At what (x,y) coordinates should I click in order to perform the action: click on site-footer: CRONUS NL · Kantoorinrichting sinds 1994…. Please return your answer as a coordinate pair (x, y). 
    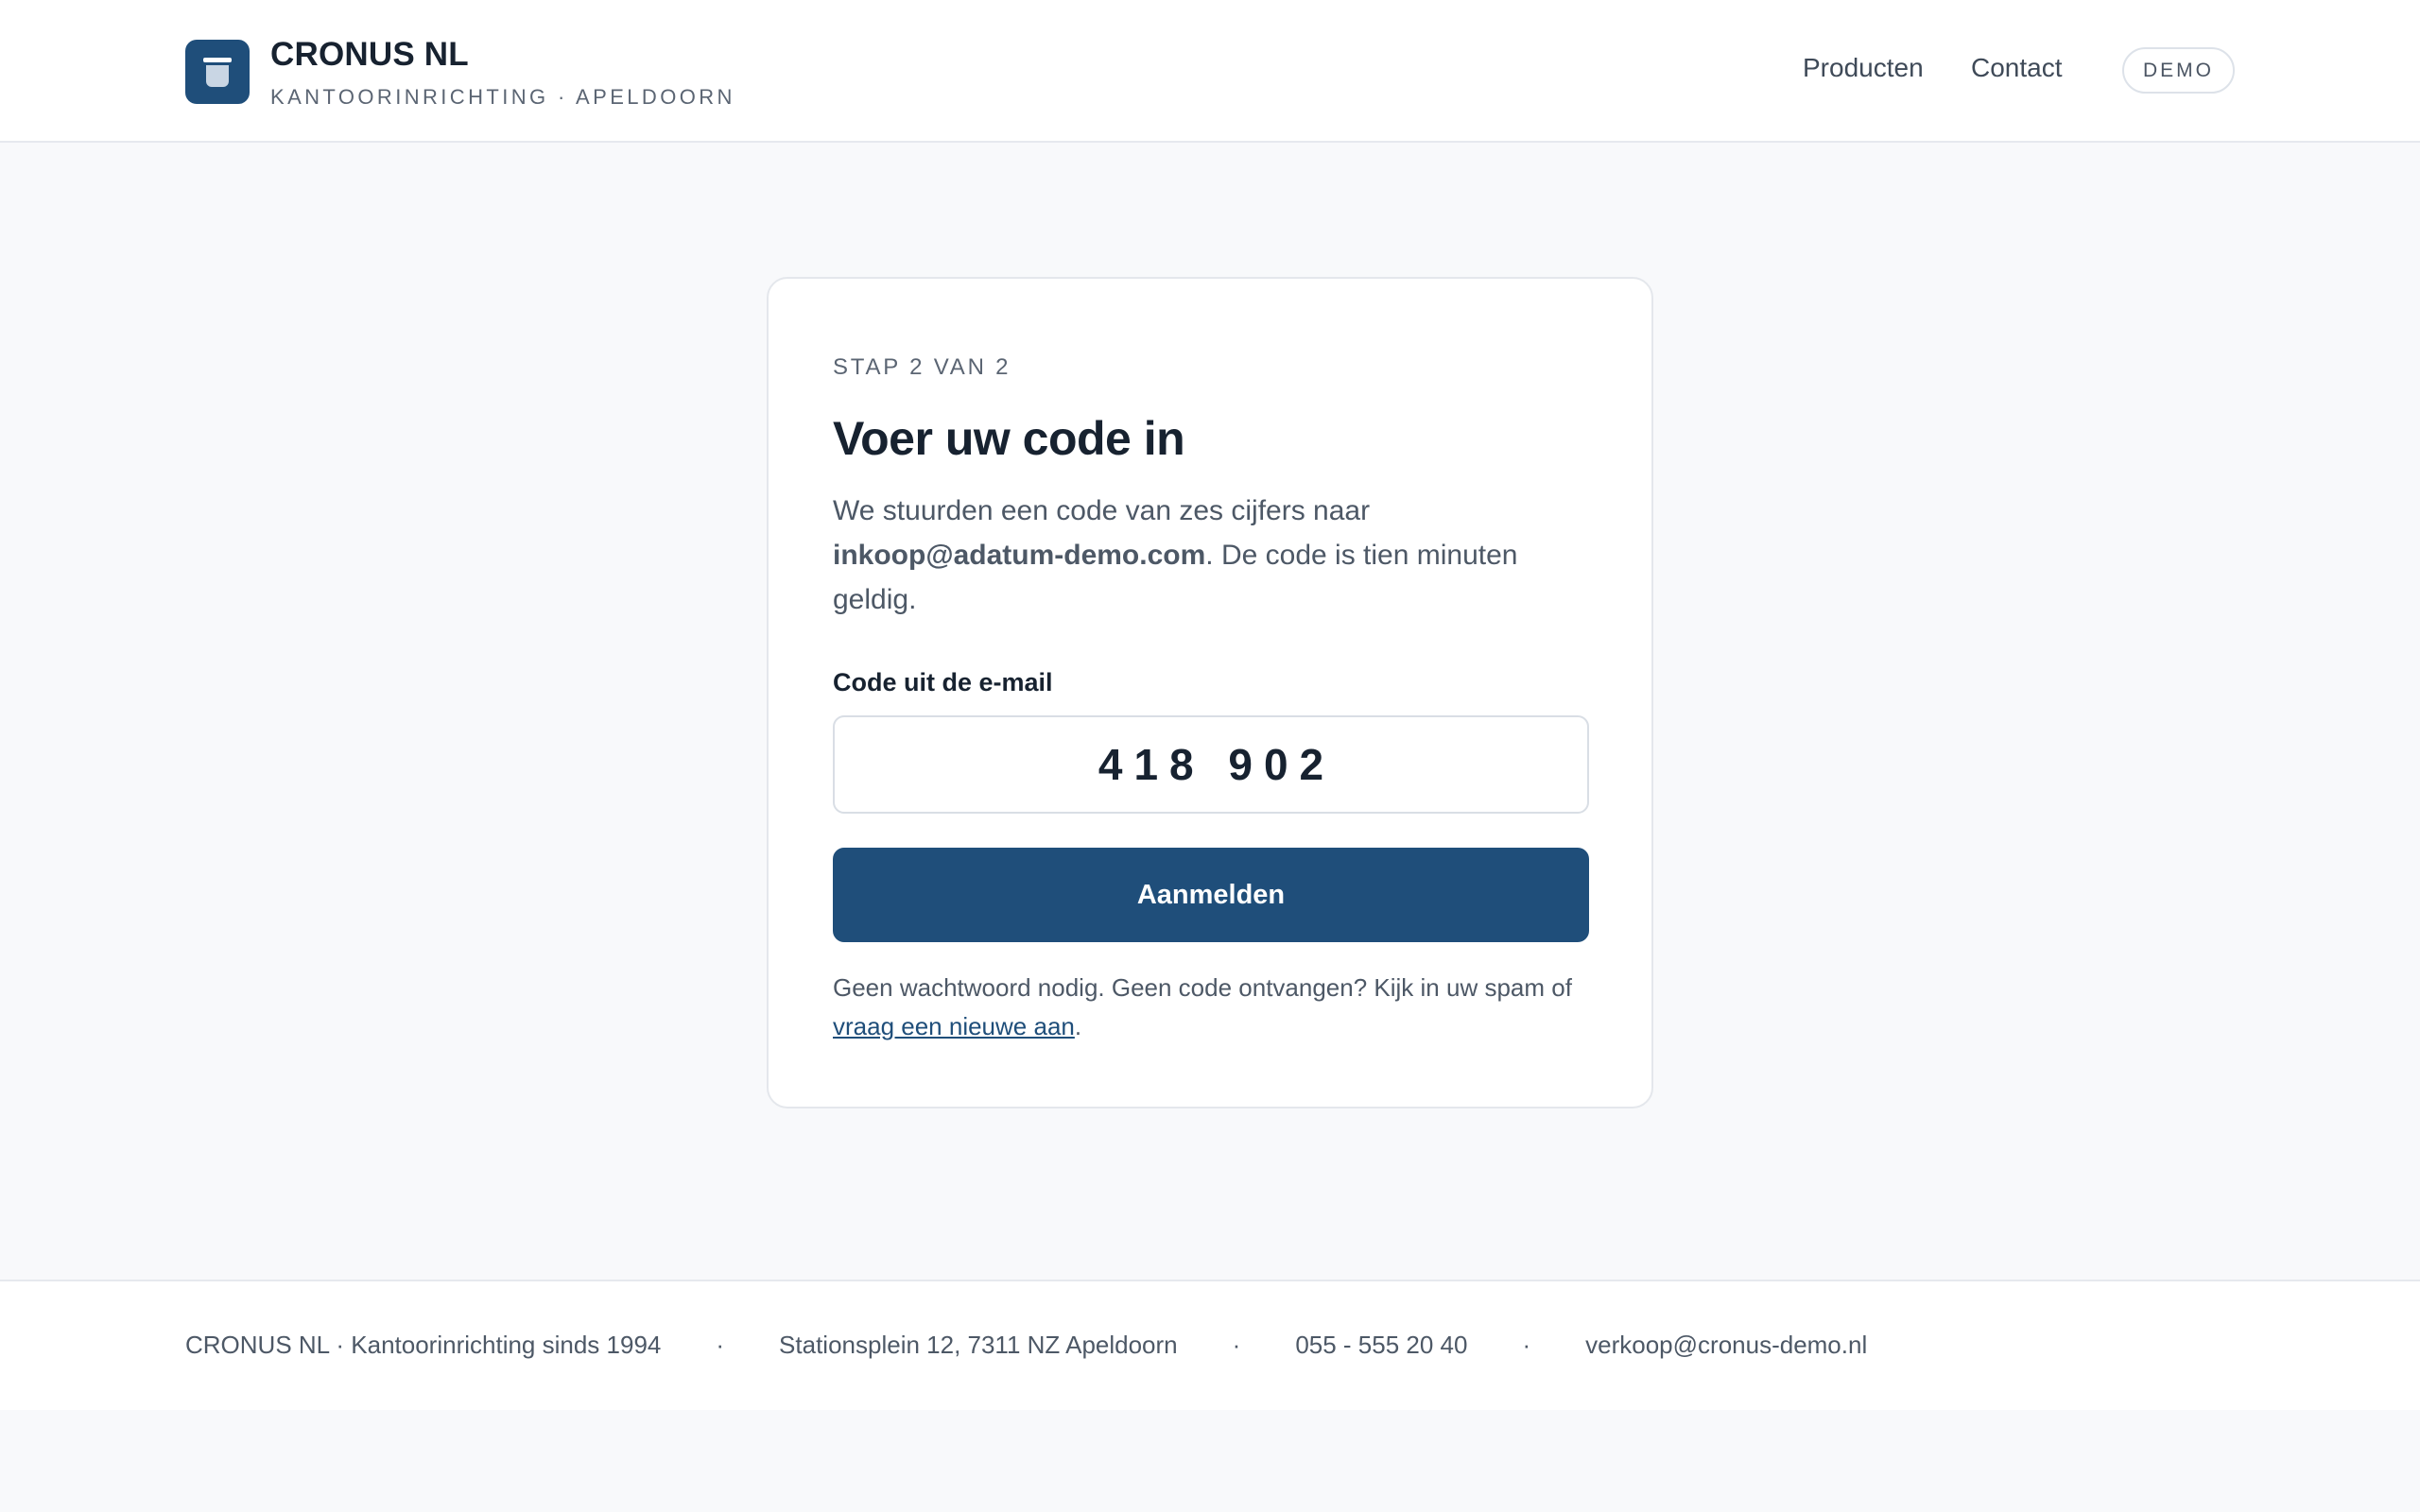
    Looking at the image, I should click on (1210, 1345).